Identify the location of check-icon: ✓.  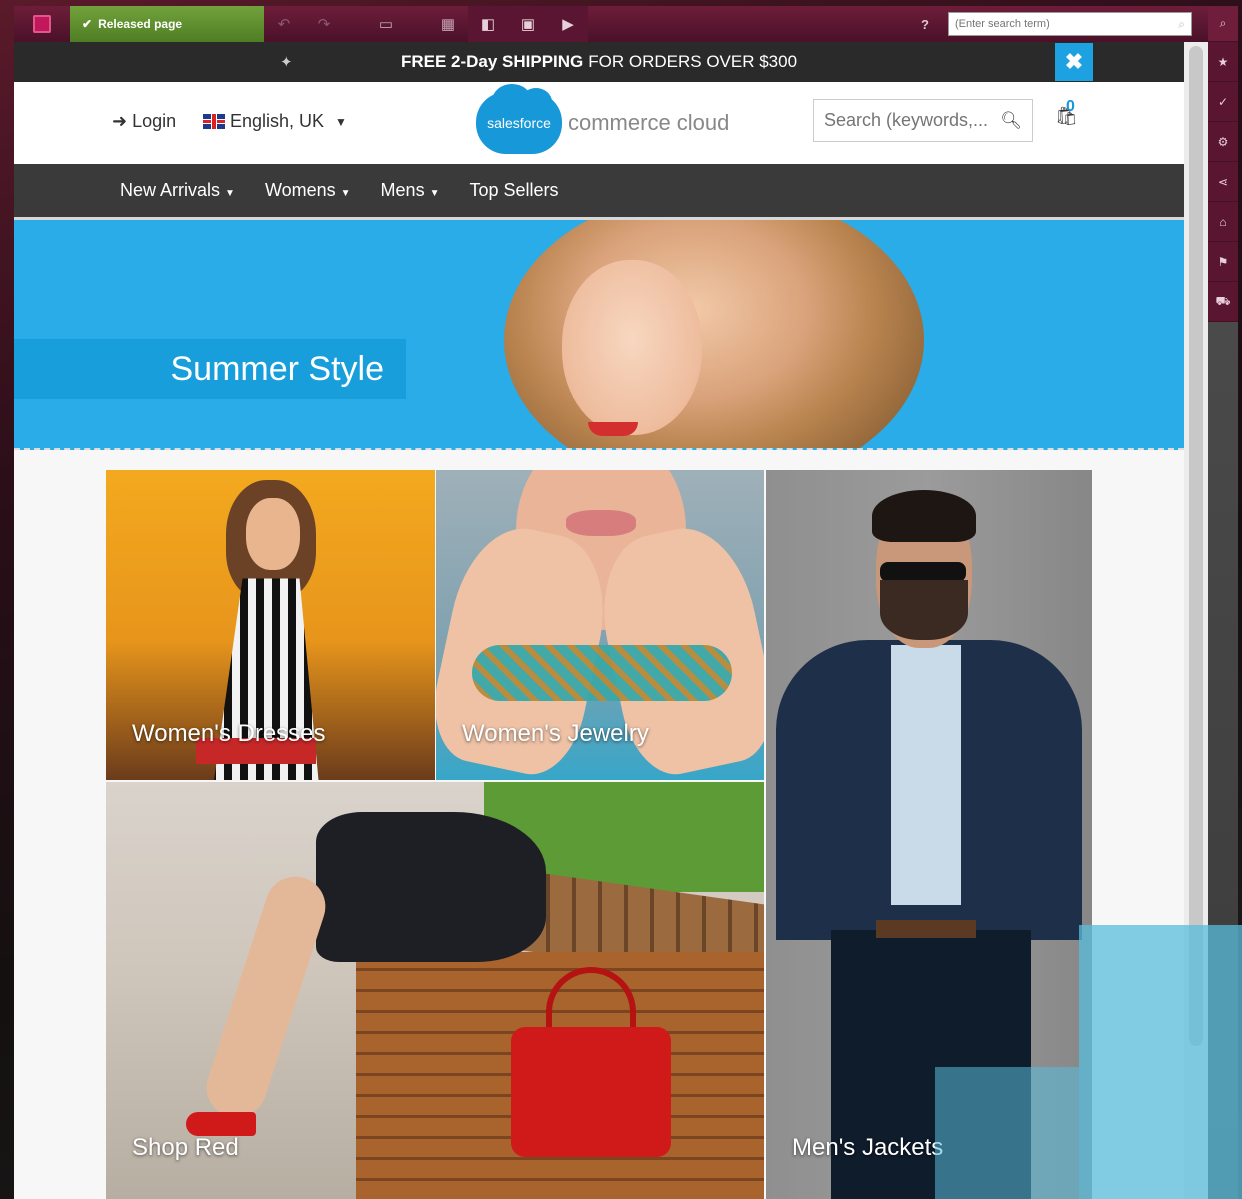
(1223, 101).